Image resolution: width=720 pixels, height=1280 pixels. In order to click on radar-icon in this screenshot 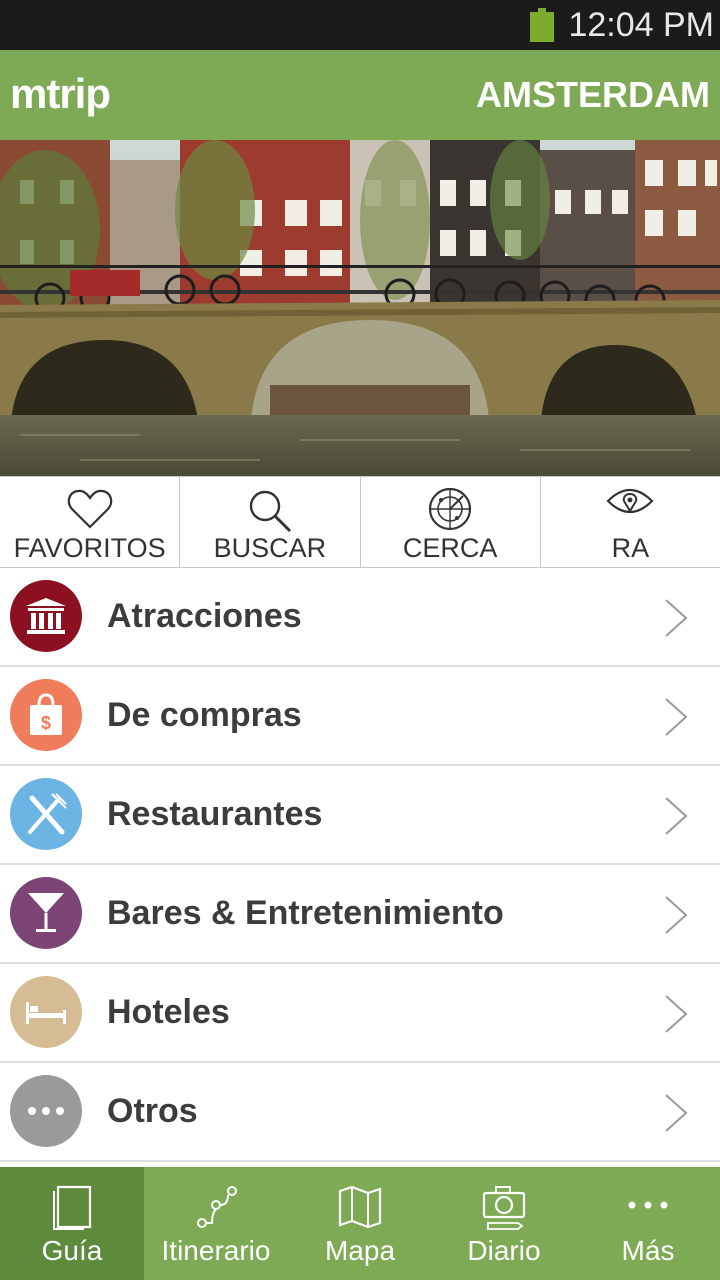, I will do `click(450, 509)`.